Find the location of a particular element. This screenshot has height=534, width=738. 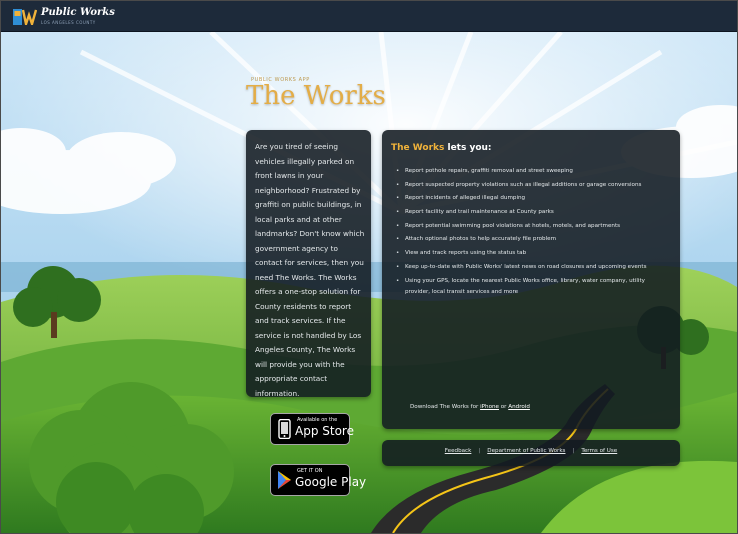

terms-link: Terms of Use is located at coordinates (599, 451).